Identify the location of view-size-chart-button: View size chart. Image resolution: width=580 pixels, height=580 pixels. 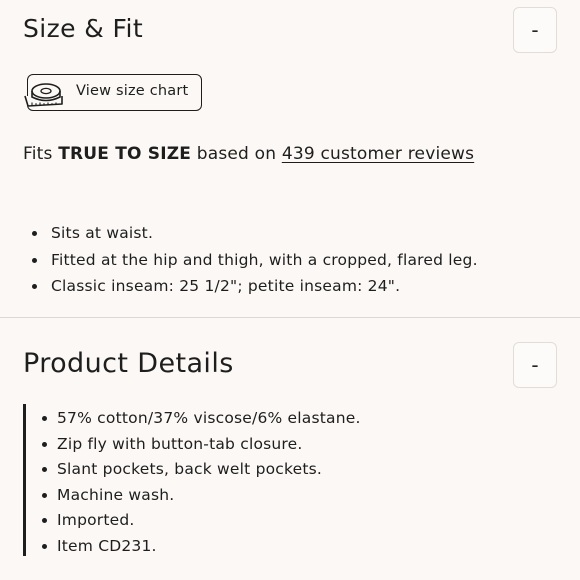
(113, 92).